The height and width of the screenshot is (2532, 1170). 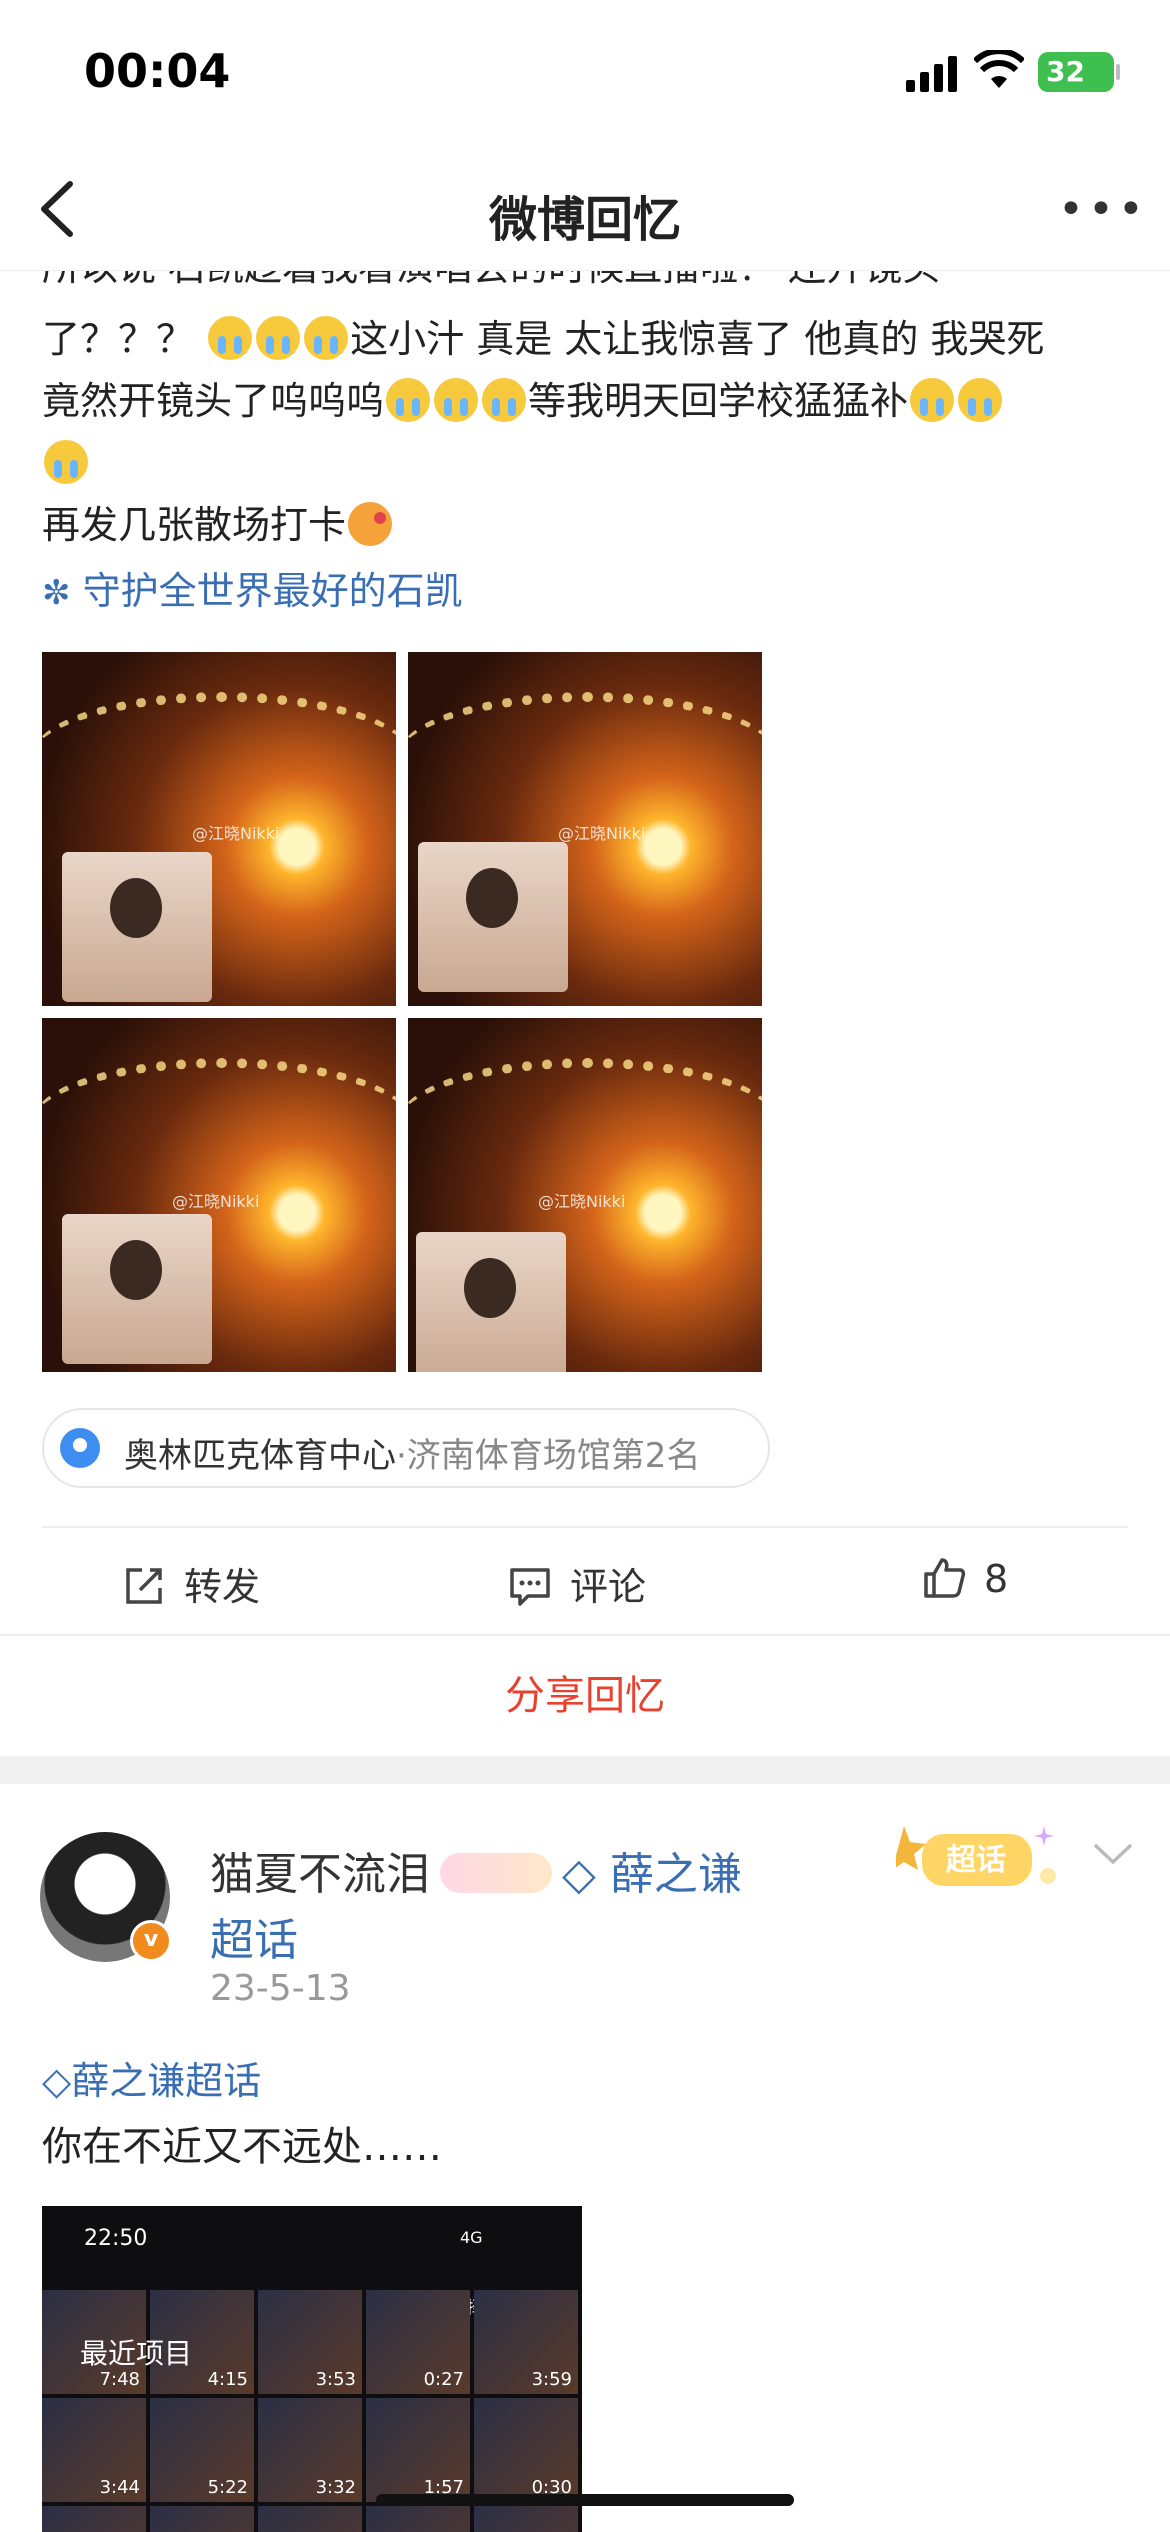 What do you see at coordinates (272, 591) in the screenshot?
I see `topic-label: 守护全世界最好的石凯` at bounding box center [272, 591].